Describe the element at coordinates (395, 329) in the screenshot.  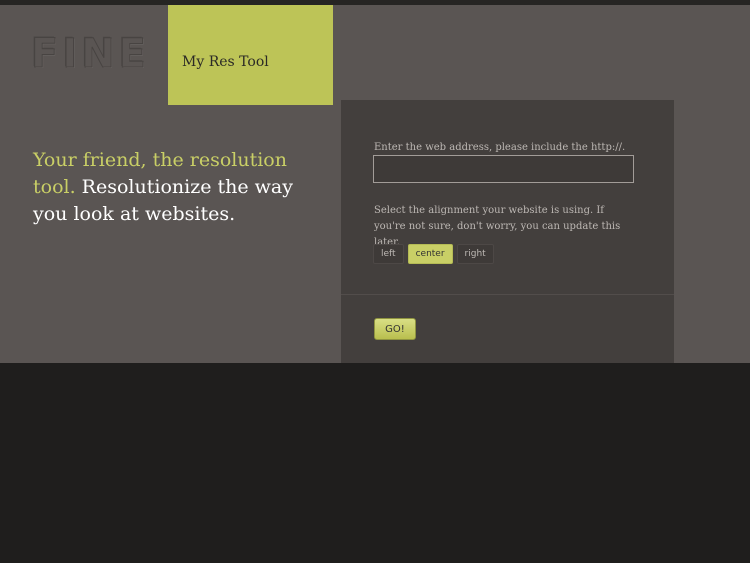
I see `go-button: GO!` at that location.